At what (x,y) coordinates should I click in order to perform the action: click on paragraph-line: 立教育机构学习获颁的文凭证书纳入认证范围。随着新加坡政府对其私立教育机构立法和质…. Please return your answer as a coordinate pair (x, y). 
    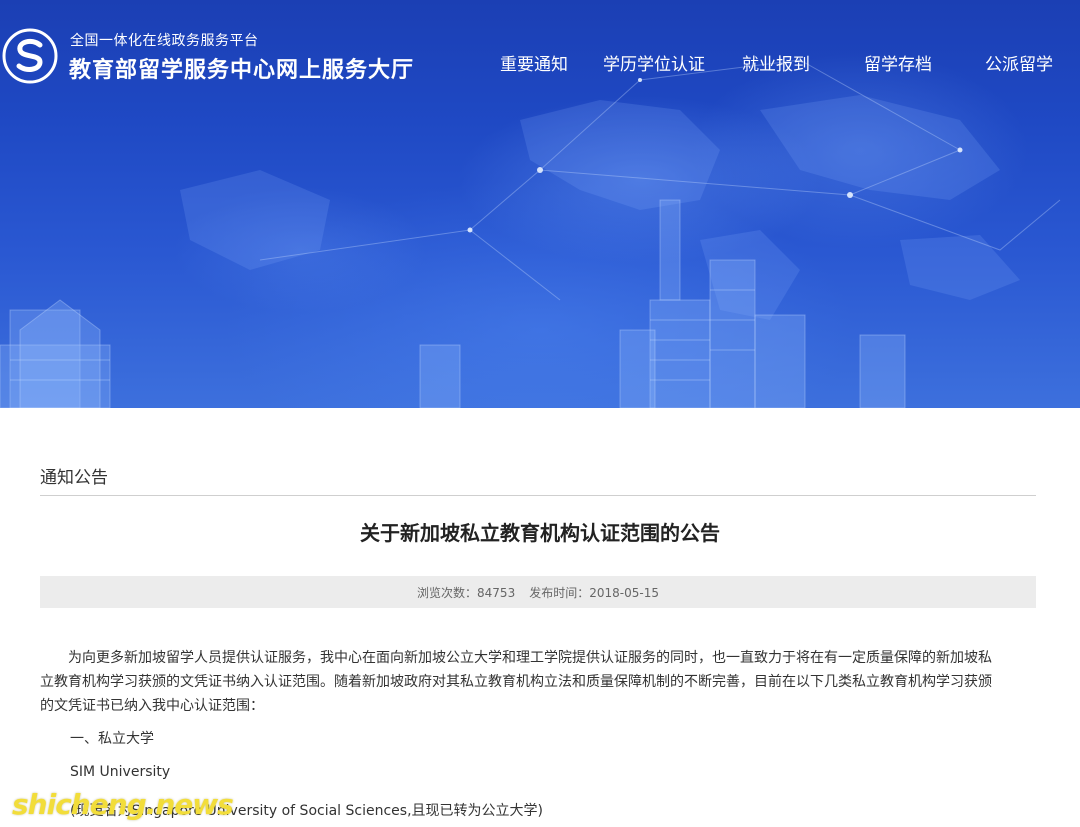
    Looking at the image, I should click on (516, 682).